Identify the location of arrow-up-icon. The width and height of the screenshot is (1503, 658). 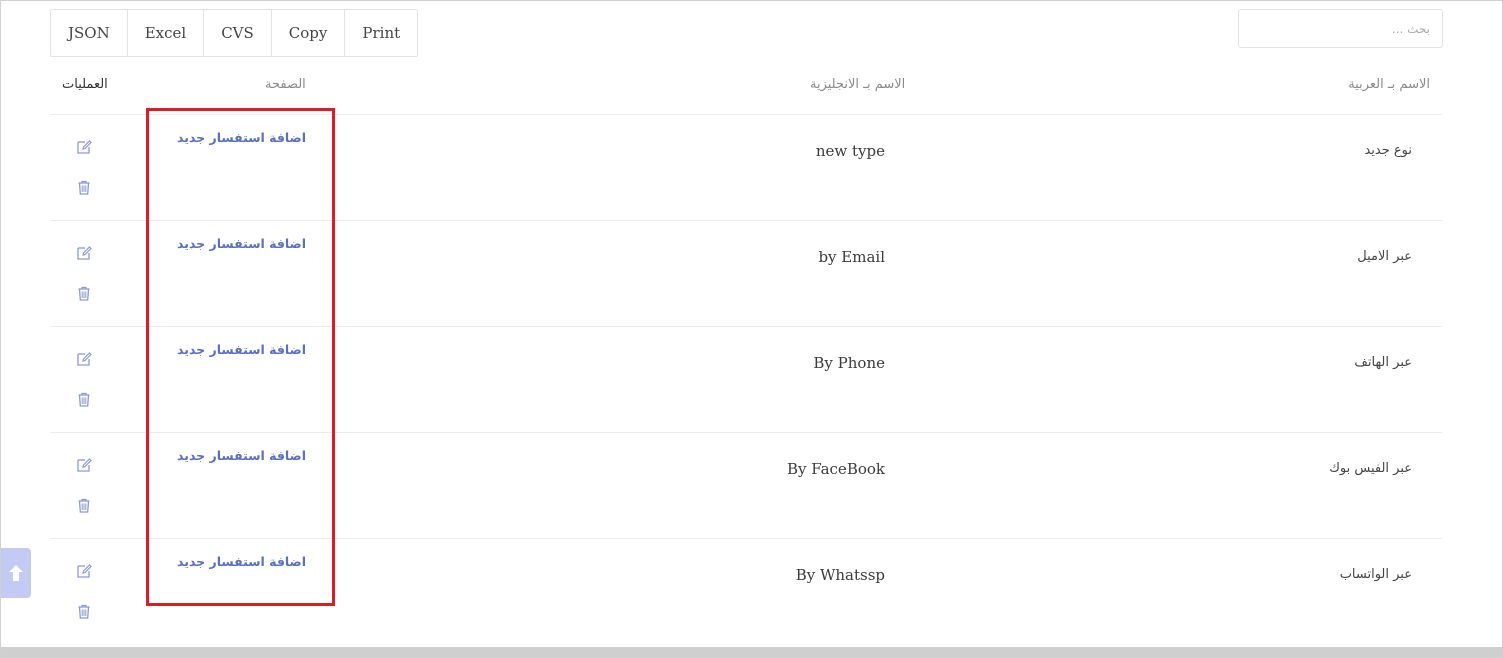
(16, 573).